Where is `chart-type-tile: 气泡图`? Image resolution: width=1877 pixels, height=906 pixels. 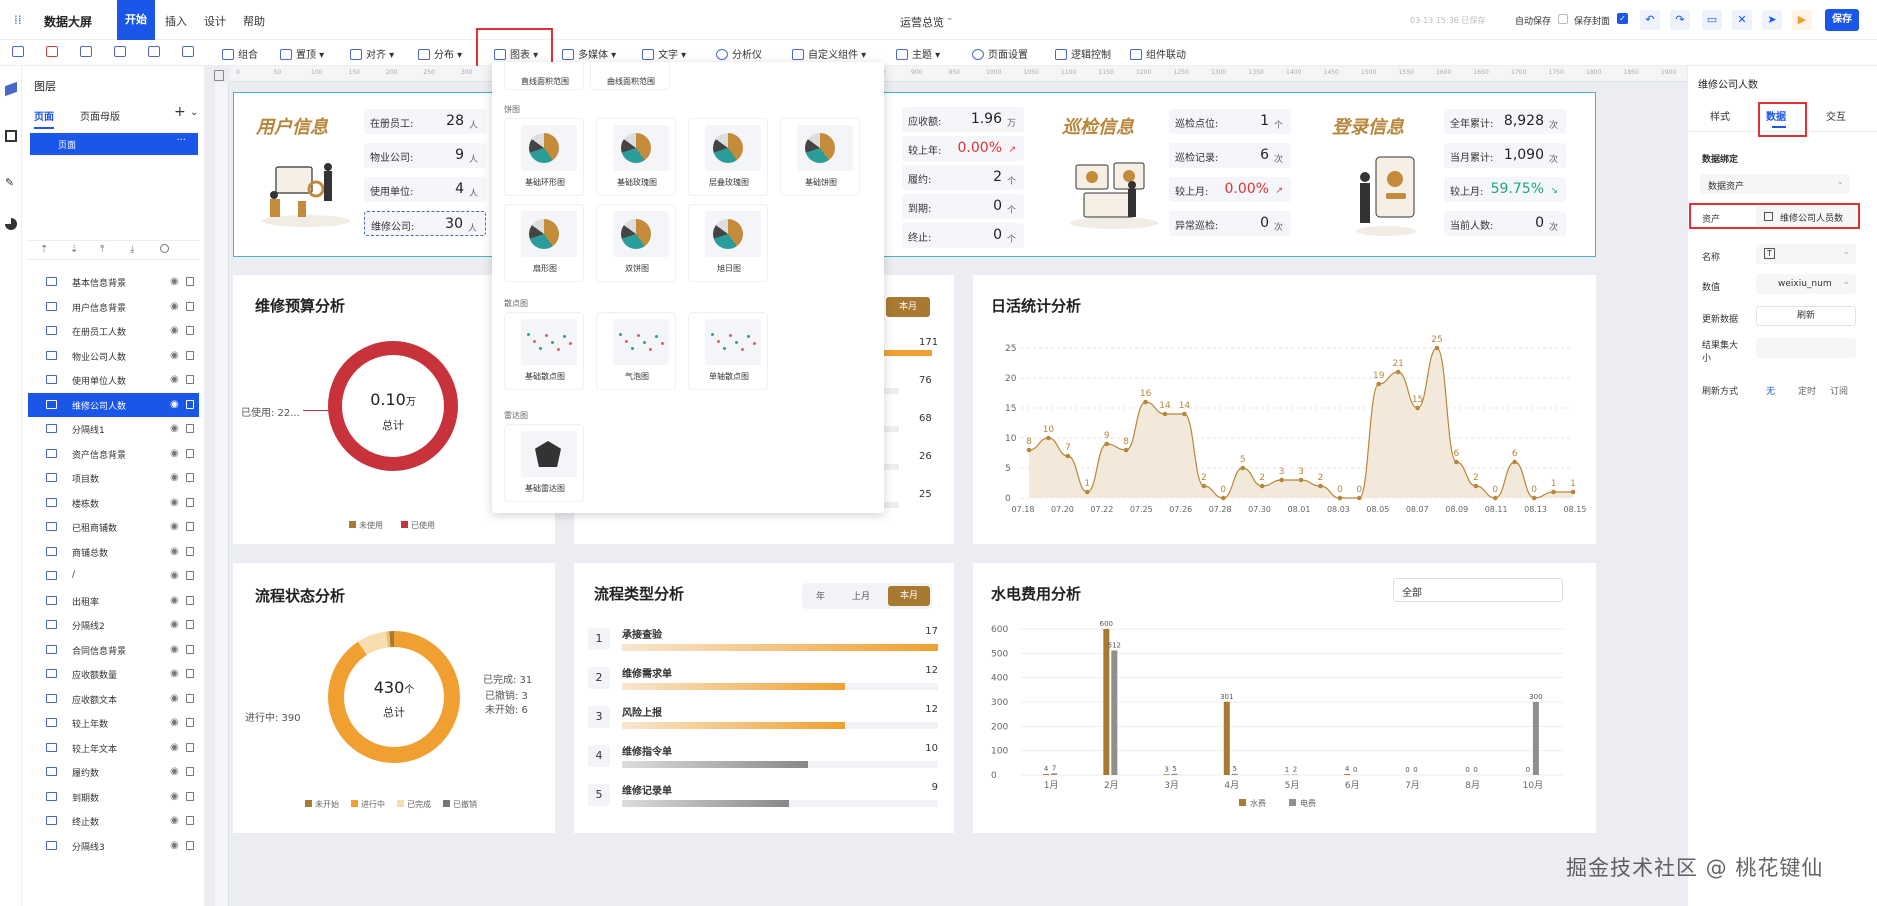 chart-type-tile: 气泡图 is located at coordinates (636, 351).